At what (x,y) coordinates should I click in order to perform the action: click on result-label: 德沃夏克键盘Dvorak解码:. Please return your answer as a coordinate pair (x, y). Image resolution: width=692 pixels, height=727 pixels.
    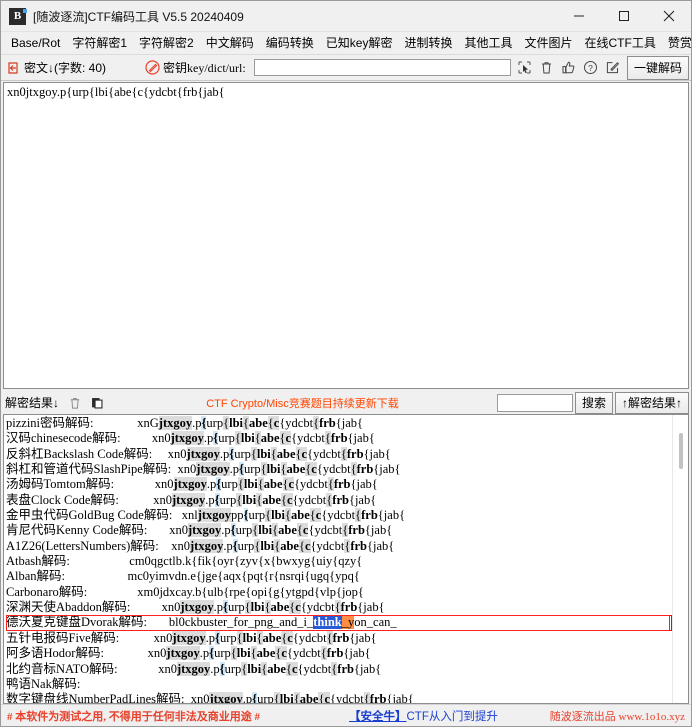
    Looking at the image, I should click on (76, 622).